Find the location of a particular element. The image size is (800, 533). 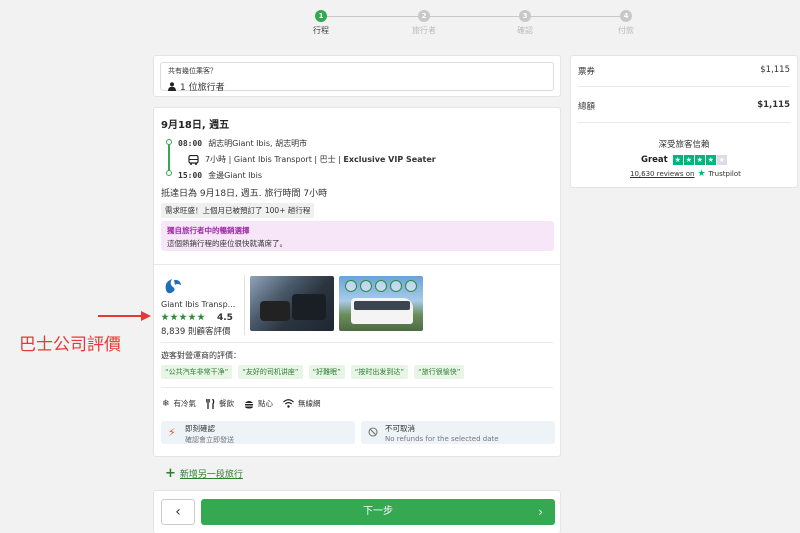

ticket-value: $1,115 is located at coordinates (775, 70).